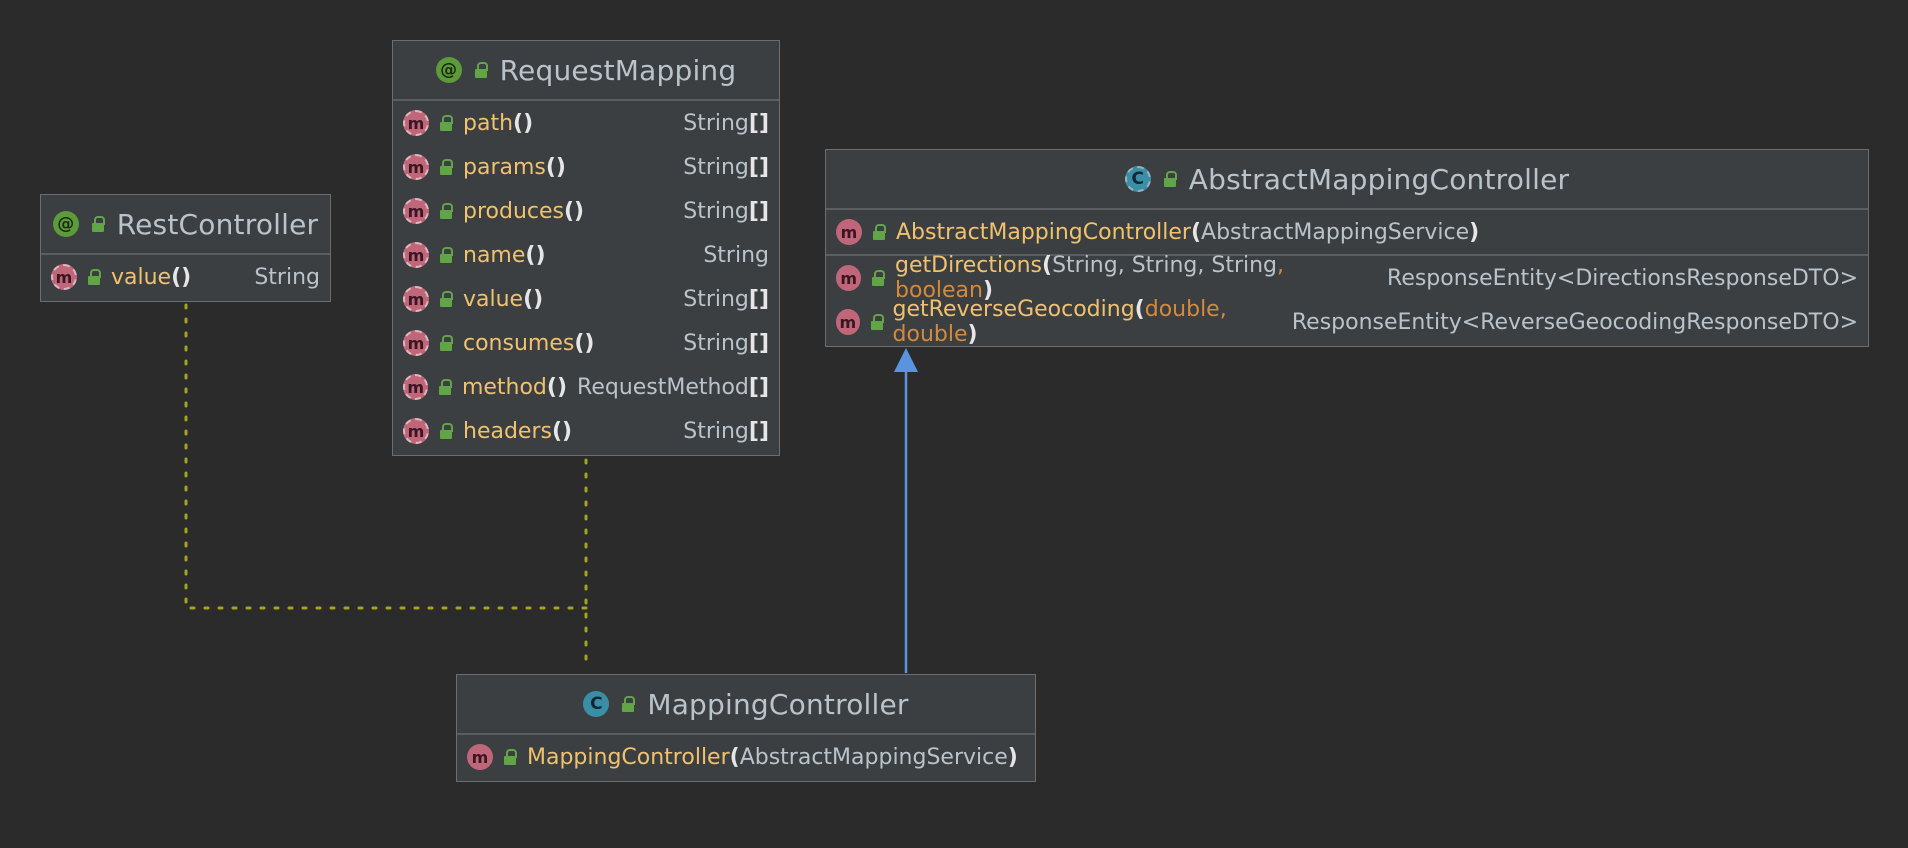 Image resolution: width=1908 pixels, height=848 pixels. I want to click on method-name: name, so click(494, 255).